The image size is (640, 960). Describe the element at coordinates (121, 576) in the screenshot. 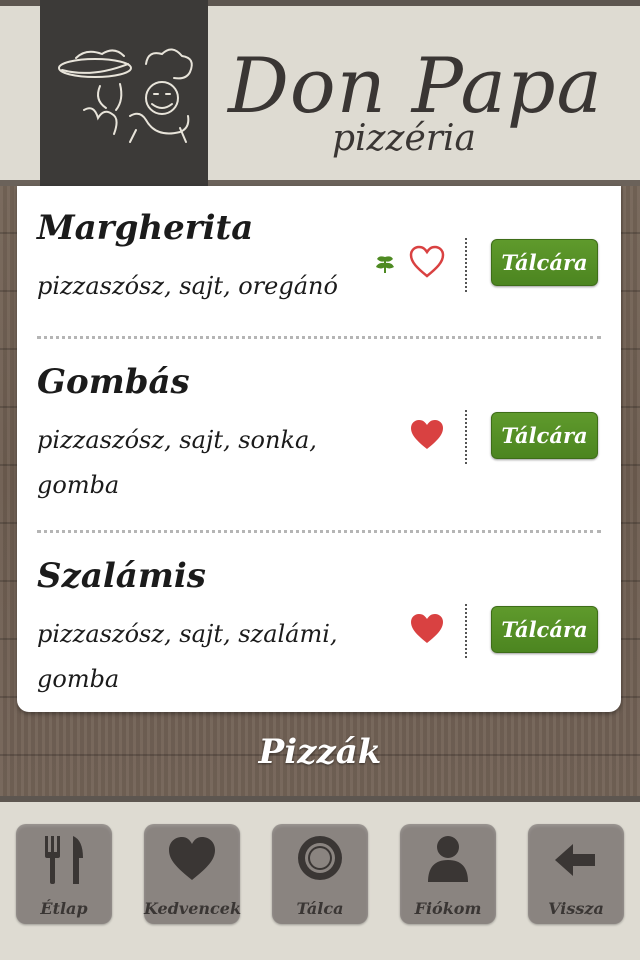

I see `item-name: Szalámis` at that location.